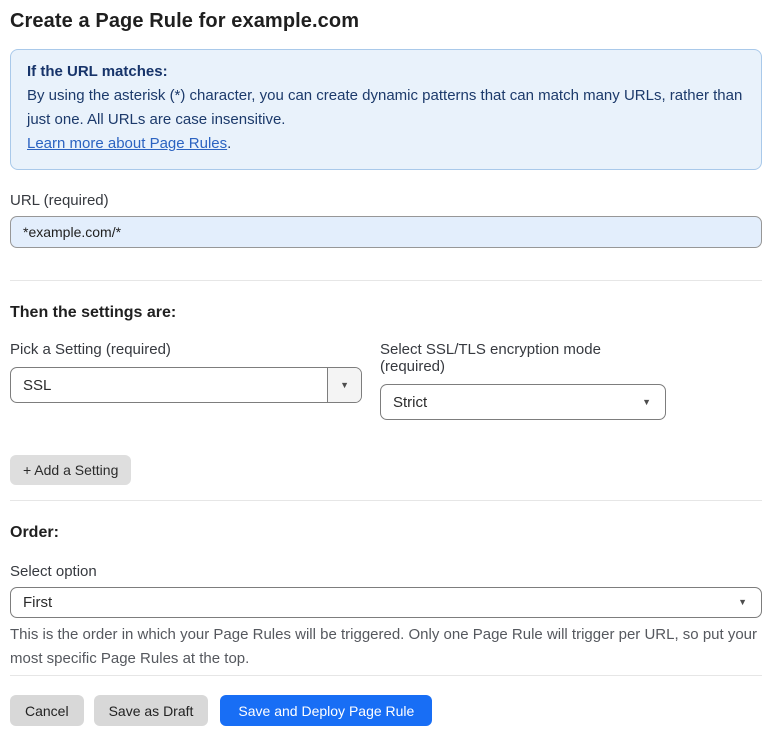 This screenshot has height=740, width=772. What do you see at coordinates (127, 143) in the screenshot?
I see `learn-more-link: Learn more about Page Rules` at bounding box center [127, 143].